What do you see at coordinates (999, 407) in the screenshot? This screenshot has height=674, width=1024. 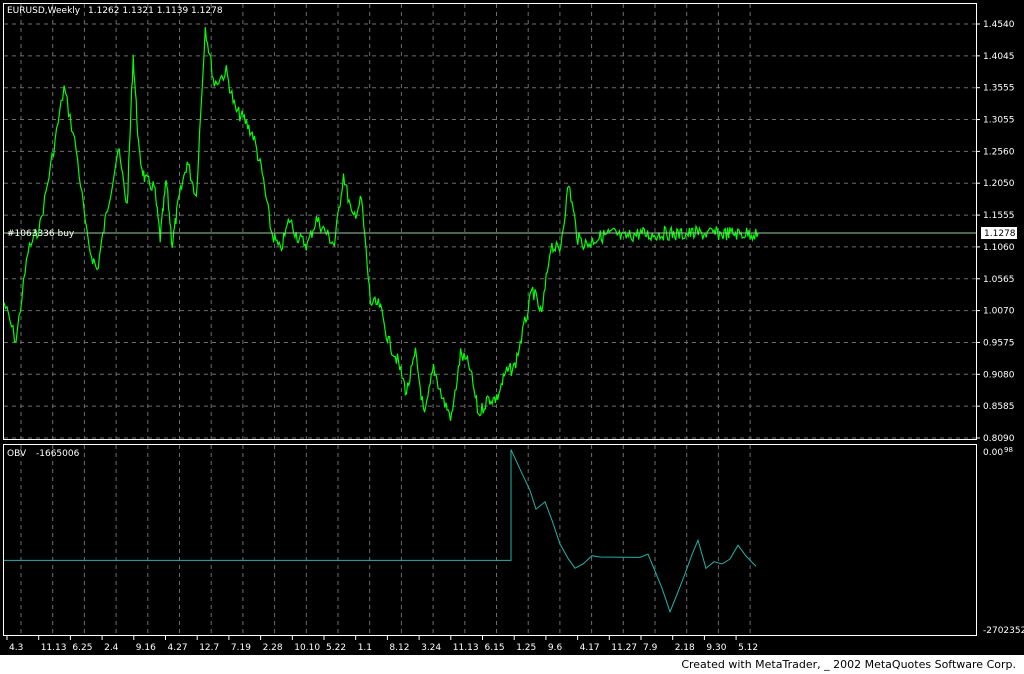 I see `price-tick-label: 0.8585` at bounding box center [999, 407].